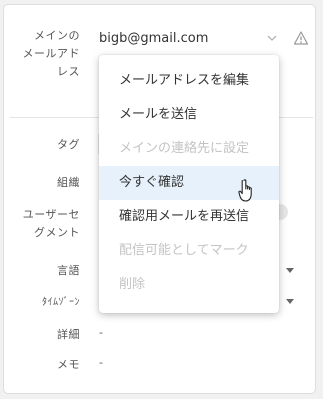 This screenshot has height=399, width=323. What do you see at coordinates (189, 81) in the screenshot?
I see `menu-item-edit-email: メールアドレスを編集` at bounding box center [189, 81].